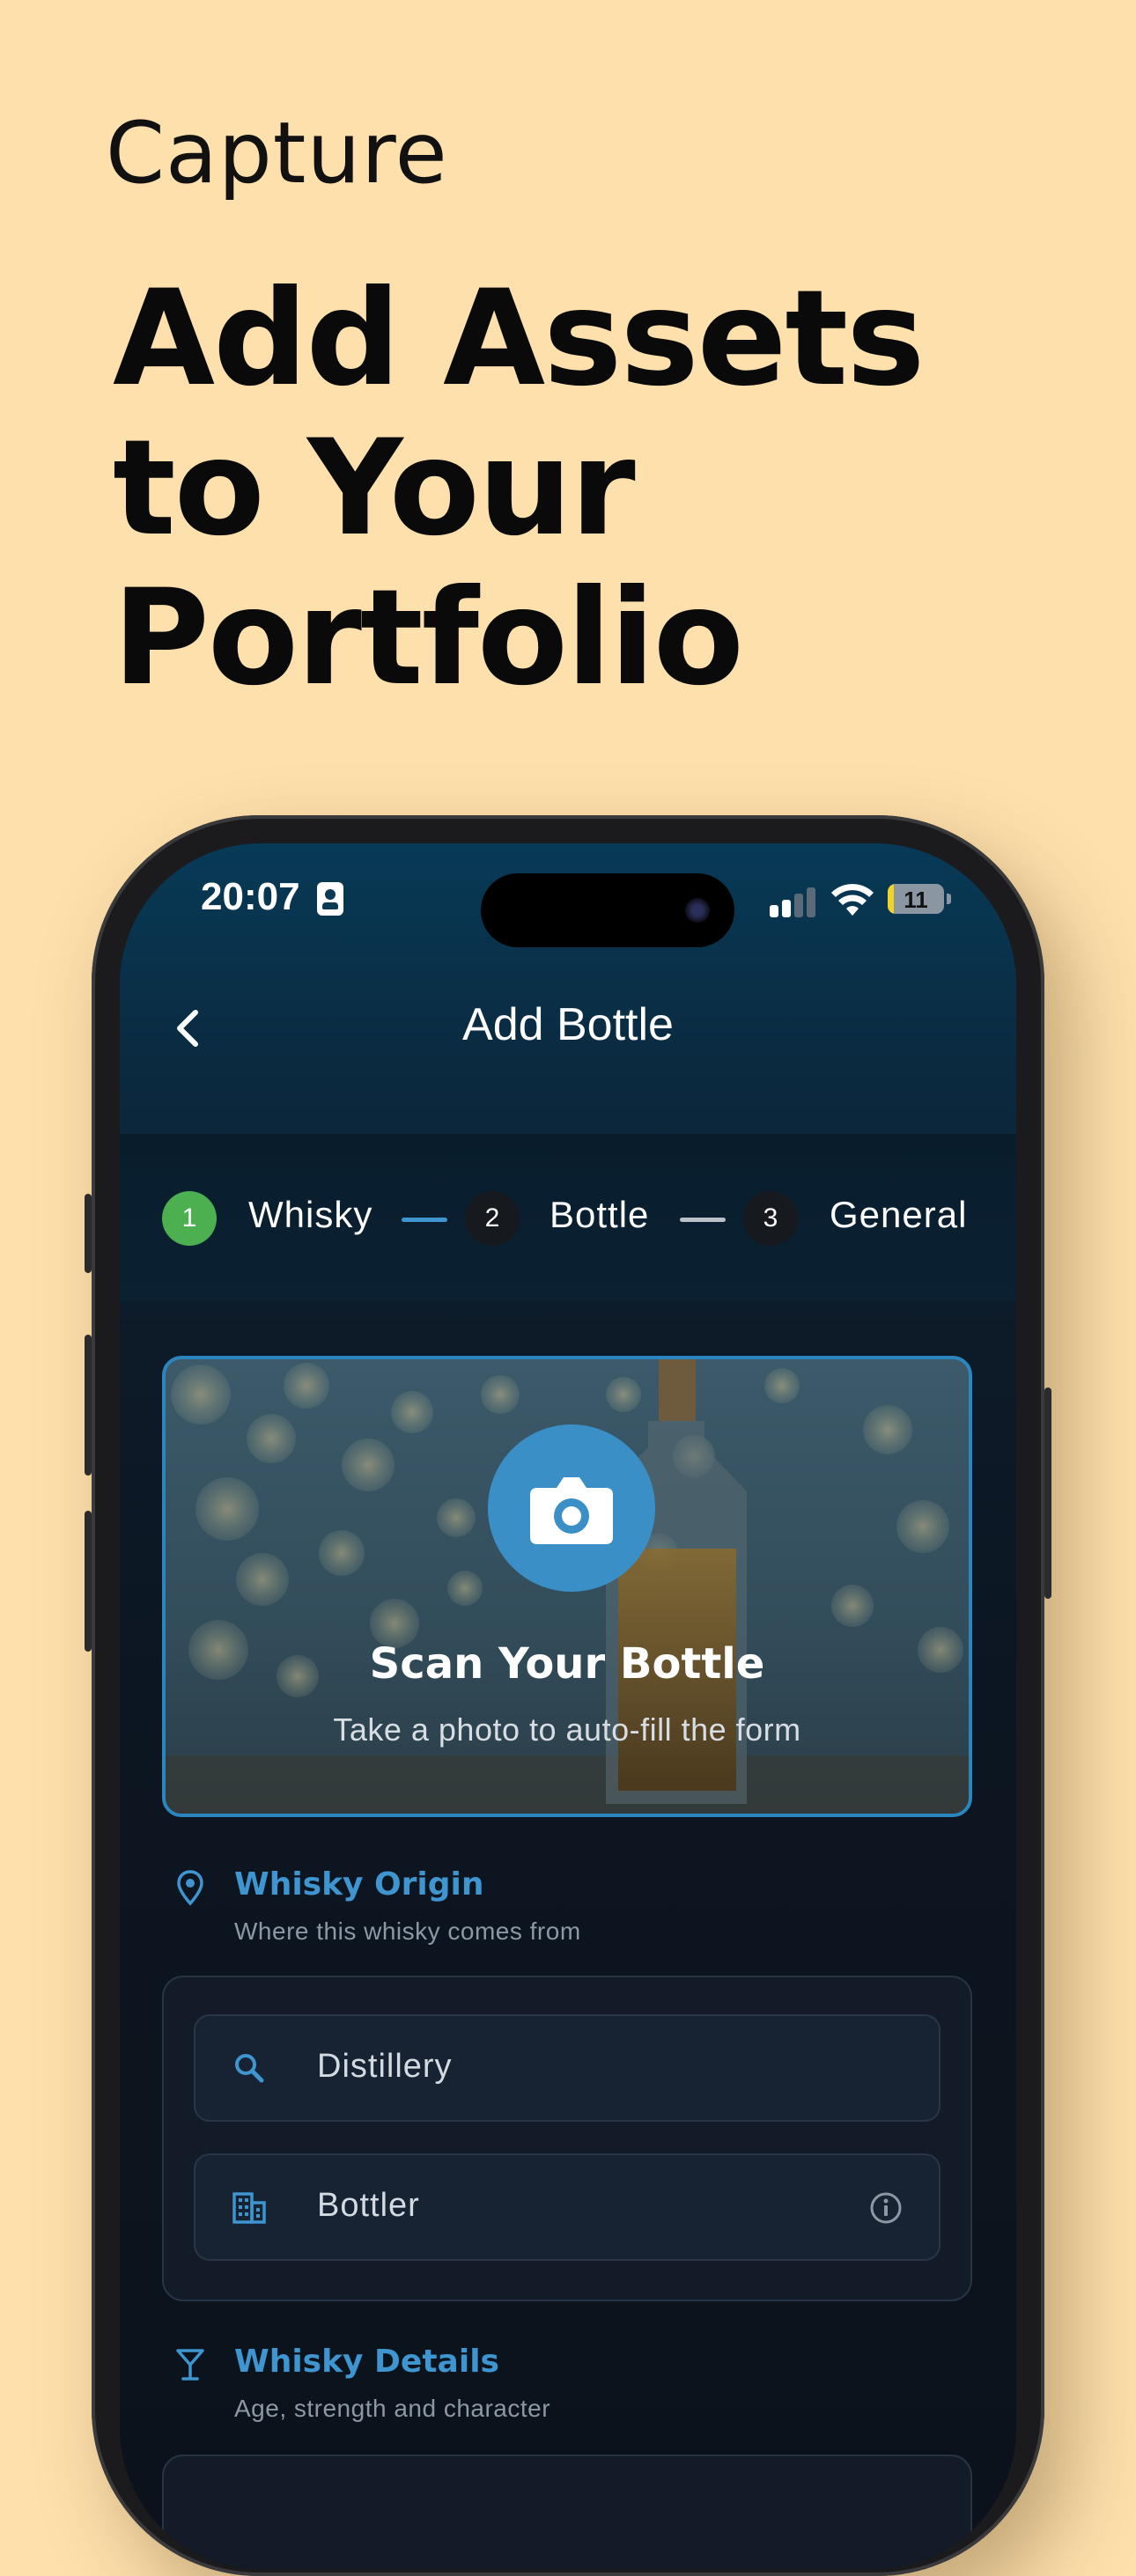 Image resolution: width=1136 pixels, height=2576 pixels. What do you see at coordinates (698, 910) in the screenshot?
I see `front-camera-icon` at bounding box center [698, 910].